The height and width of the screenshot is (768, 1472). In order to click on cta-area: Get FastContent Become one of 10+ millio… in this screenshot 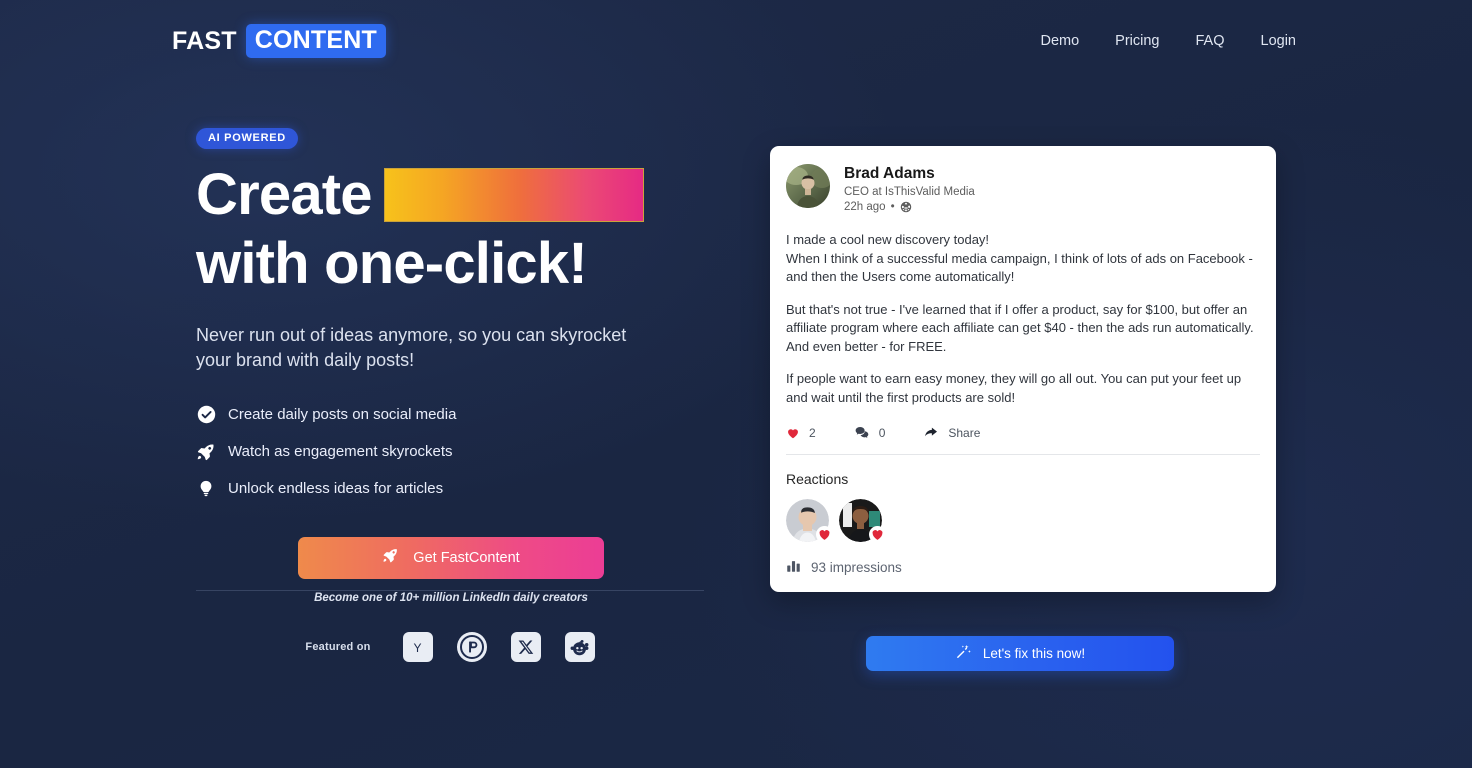, I will do `click(451, 570)`.